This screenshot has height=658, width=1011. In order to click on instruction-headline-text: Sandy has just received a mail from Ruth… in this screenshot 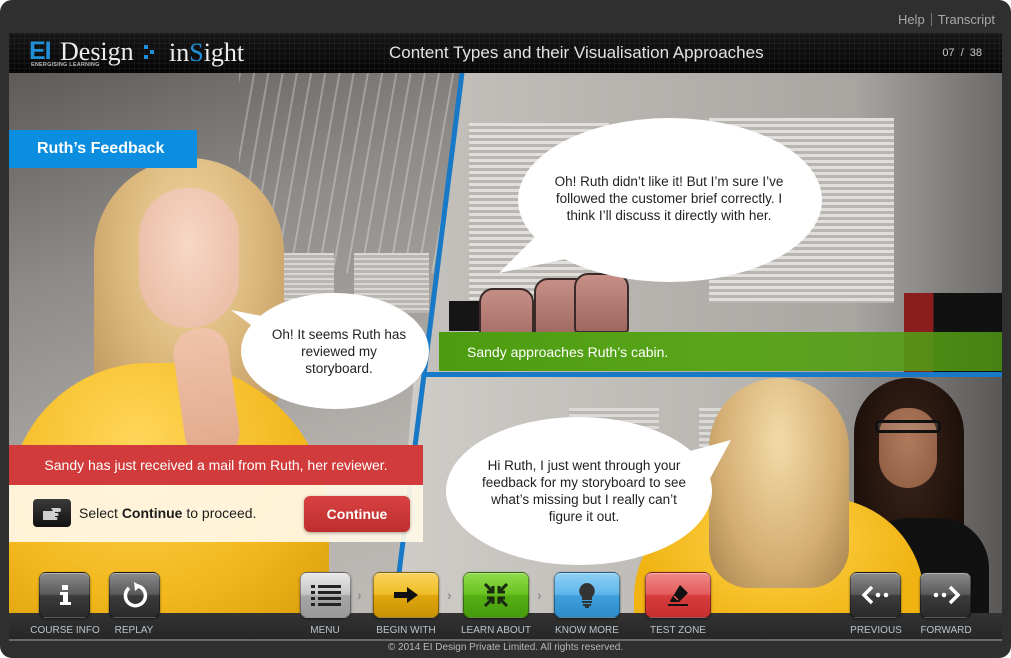, I will do `click(216, 465)`.